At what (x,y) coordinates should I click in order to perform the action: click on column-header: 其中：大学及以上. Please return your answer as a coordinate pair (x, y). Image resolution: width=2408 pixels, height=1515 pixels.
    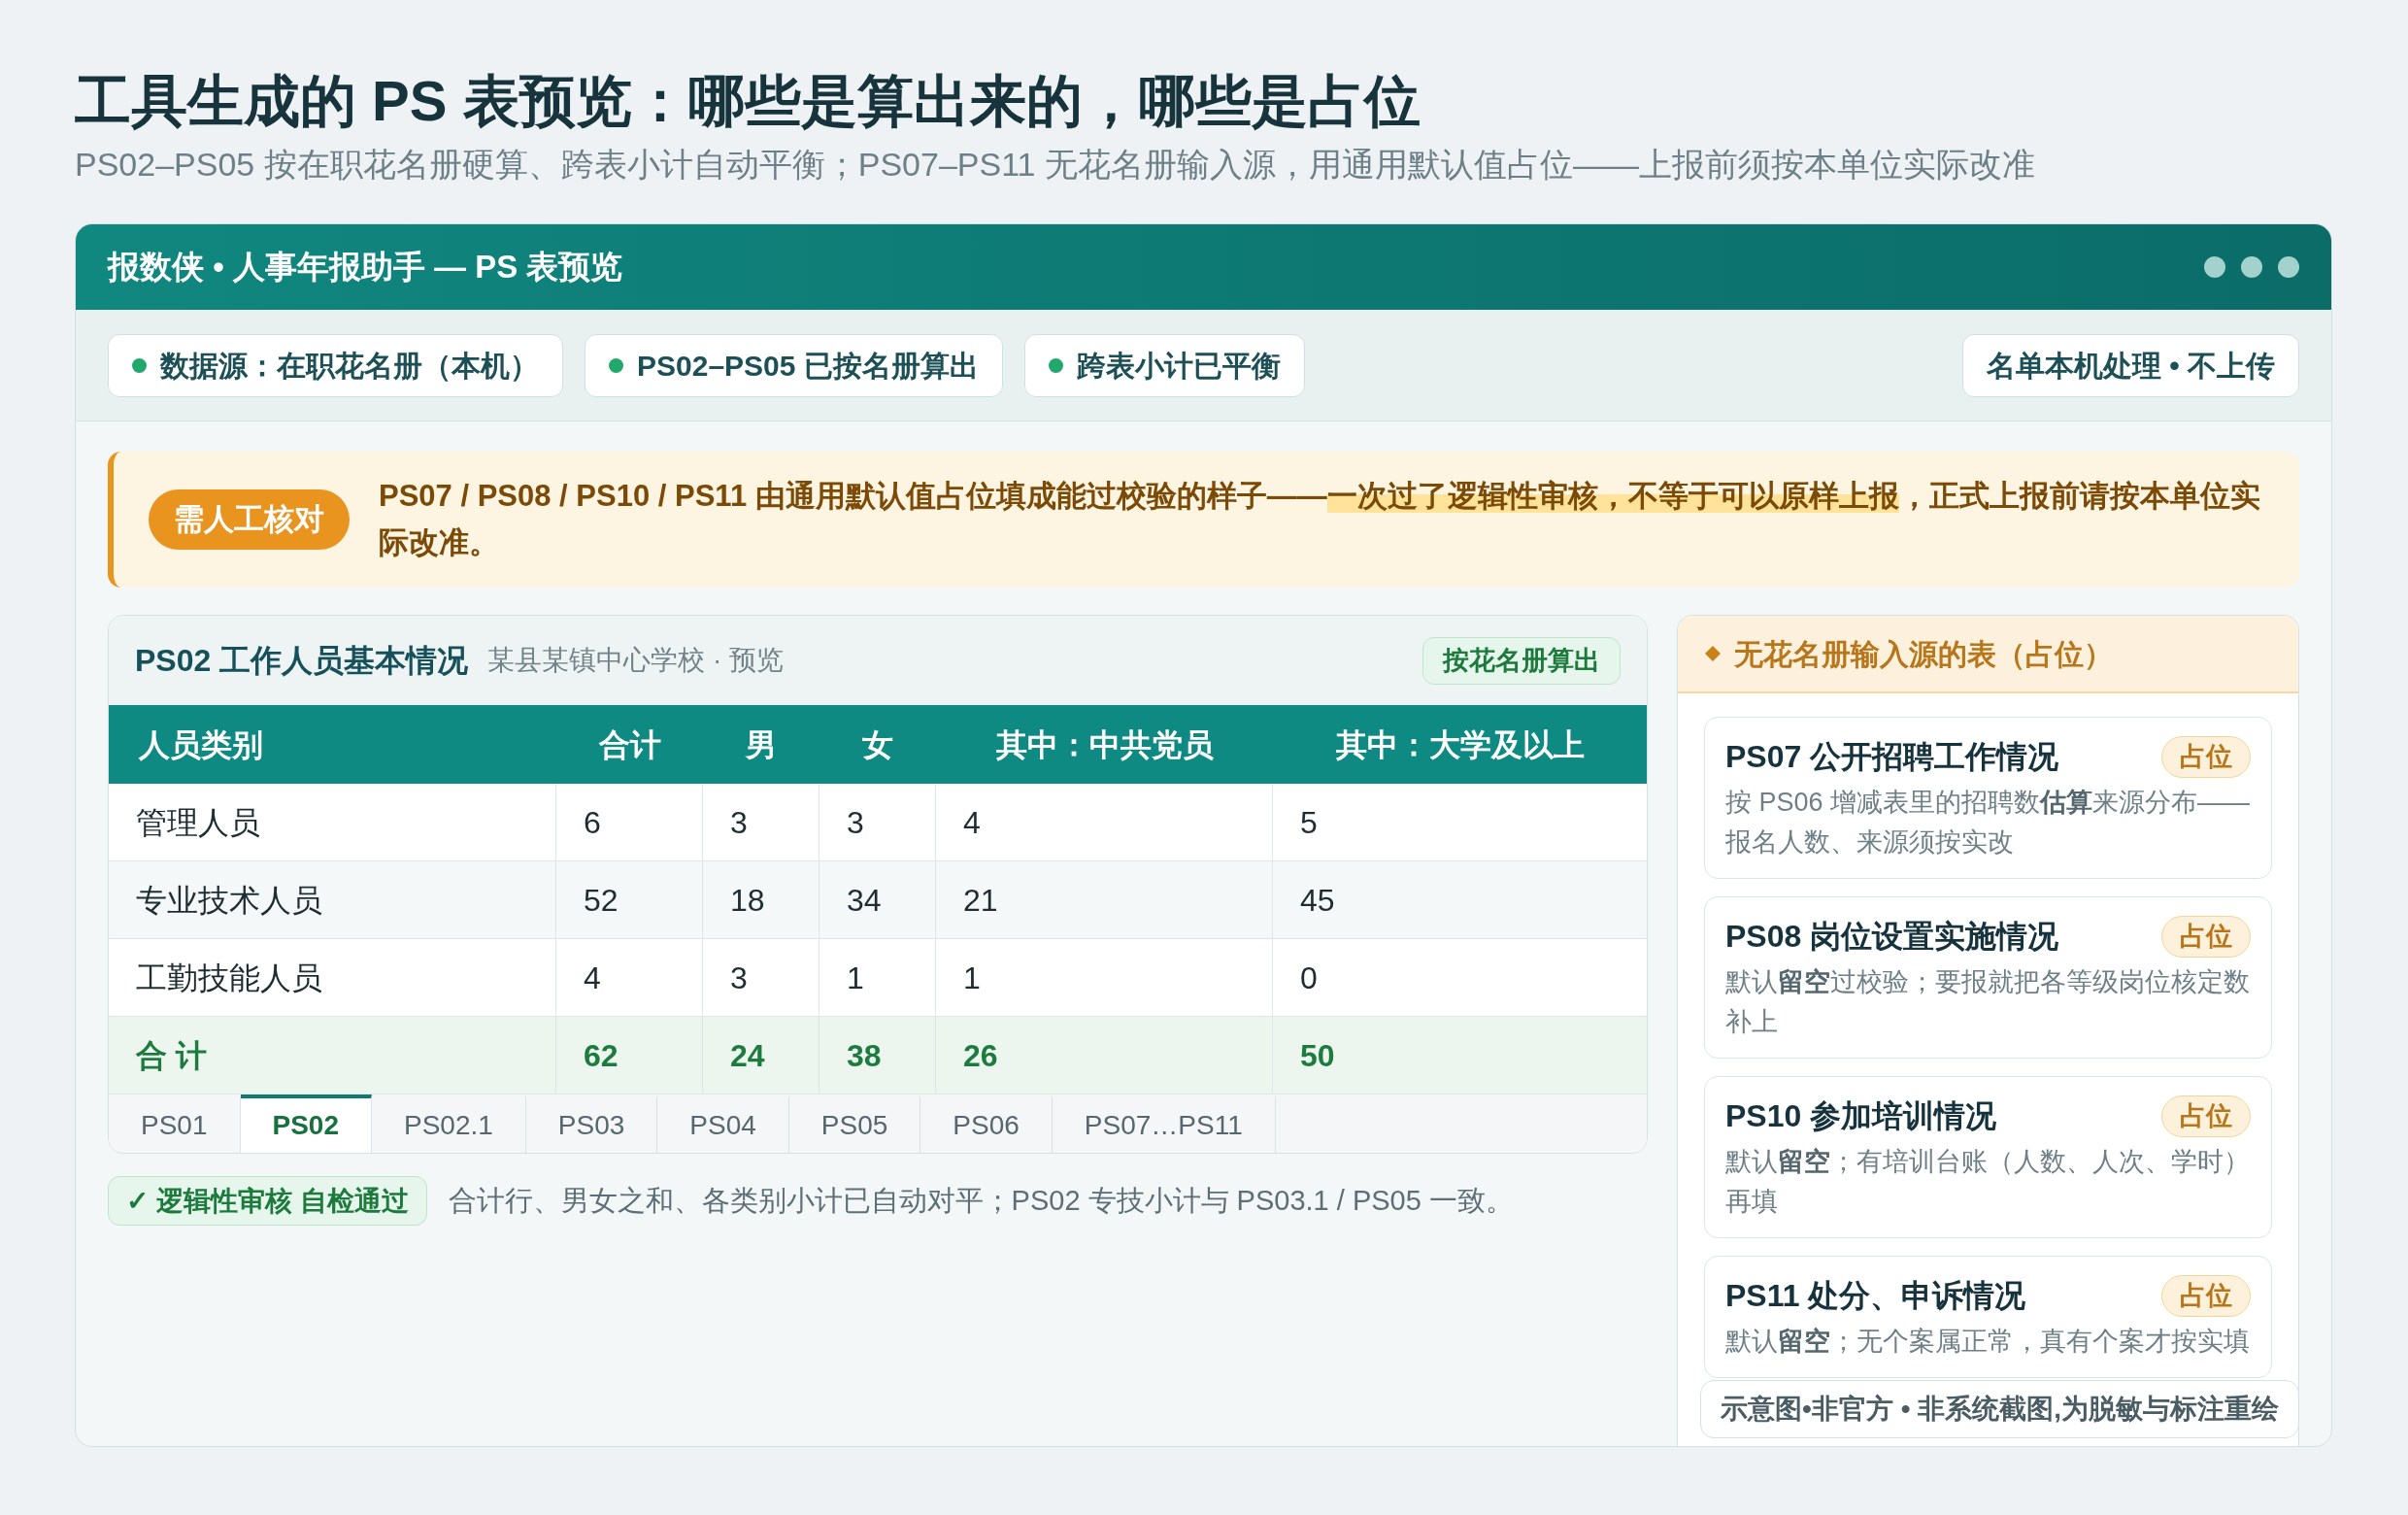
    Looking at the image, I should click on (1460, 744).